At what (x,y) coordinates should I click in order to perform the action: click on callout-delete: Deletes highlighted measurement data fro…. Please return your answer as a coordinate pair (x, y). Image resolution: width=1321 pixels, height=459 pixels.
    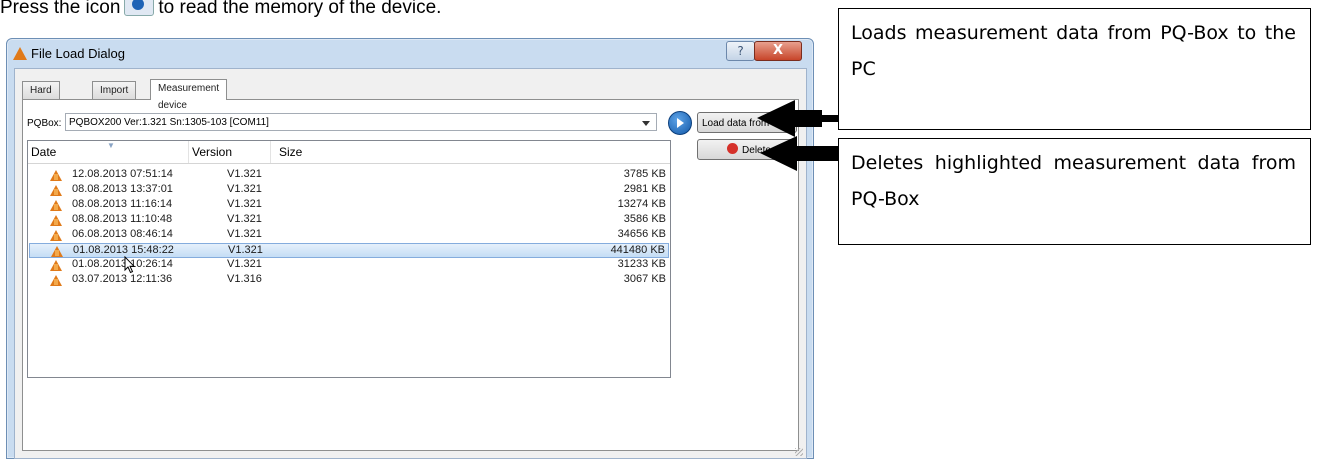
    Looking at the image, I should click on (1074, 191).